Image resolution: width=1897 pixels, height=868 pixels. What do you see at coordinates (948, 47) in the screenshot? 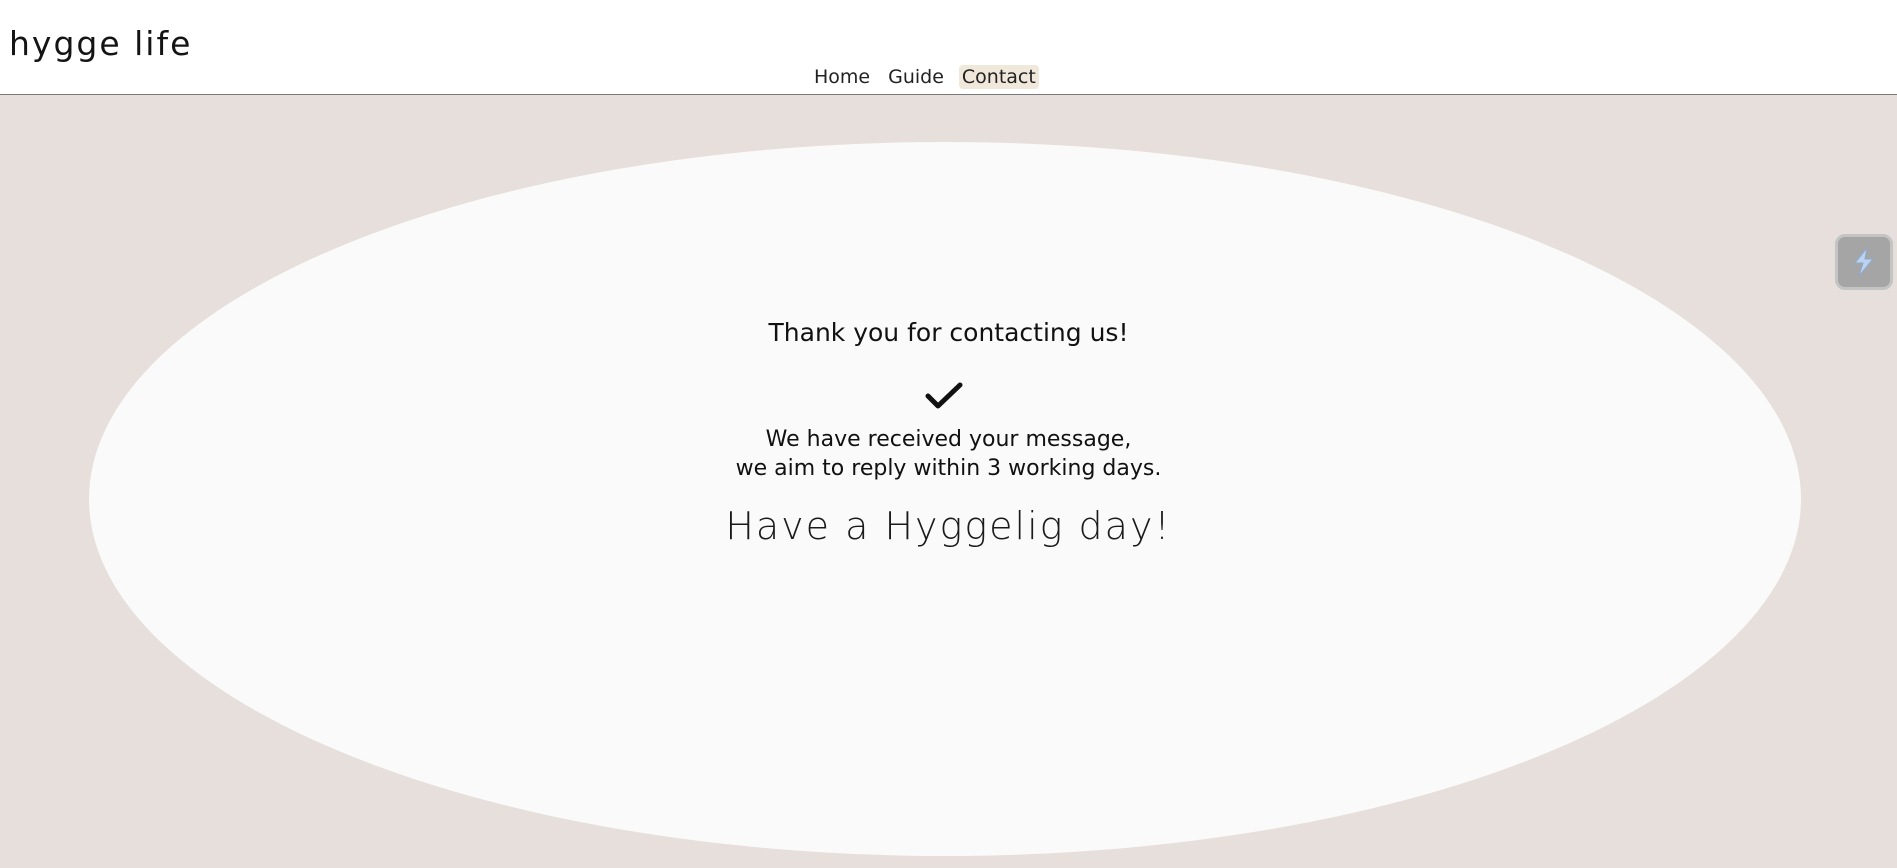
I see `site-header: hygge life Home Guide Contact` at bounding box center [948, 47].